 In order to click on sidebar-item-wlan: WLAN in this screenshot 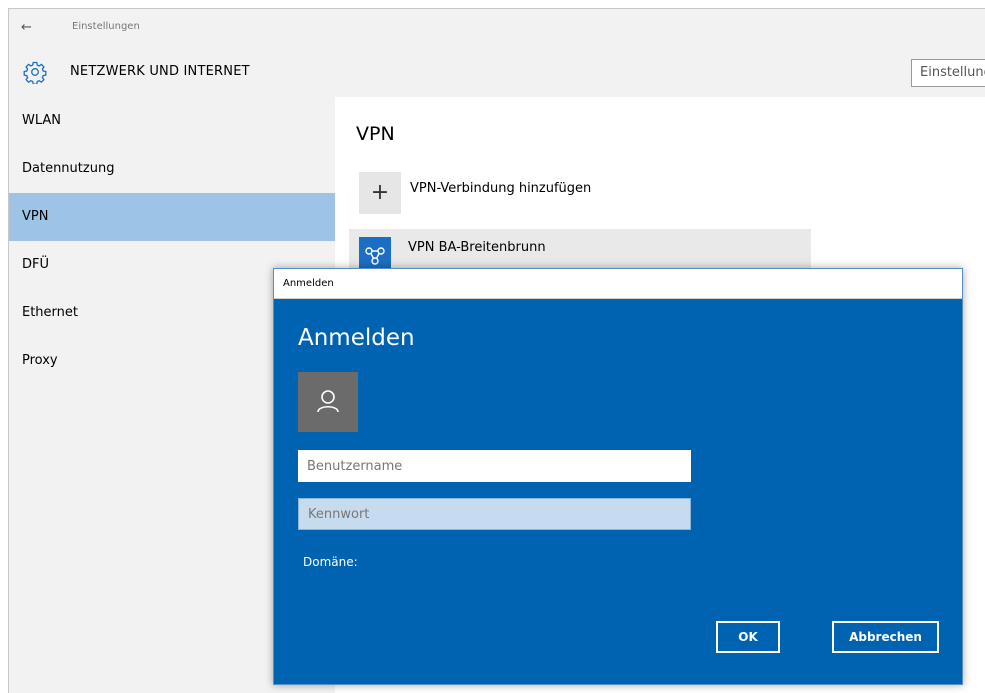, I will do `click(172, 121)`.